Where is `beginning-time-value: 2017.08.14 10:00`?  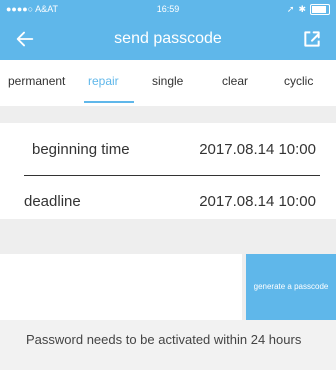
beginning-time-value: 2017.08.14 10:00 is located at coordinates (257, 149).